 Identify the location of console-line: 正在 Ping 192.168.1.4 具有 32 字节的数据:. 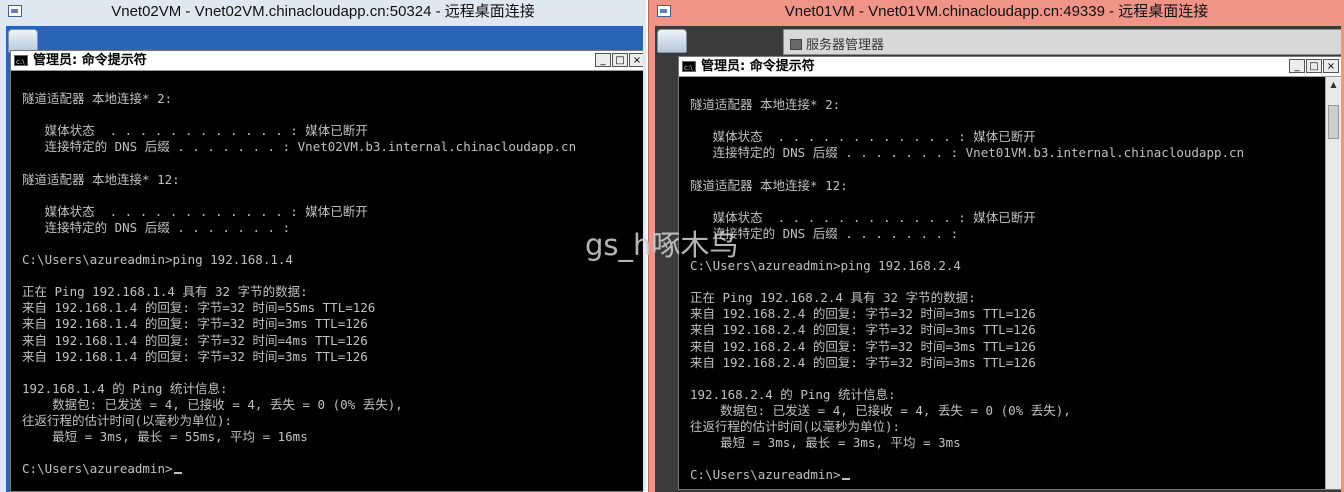
(165, 292).